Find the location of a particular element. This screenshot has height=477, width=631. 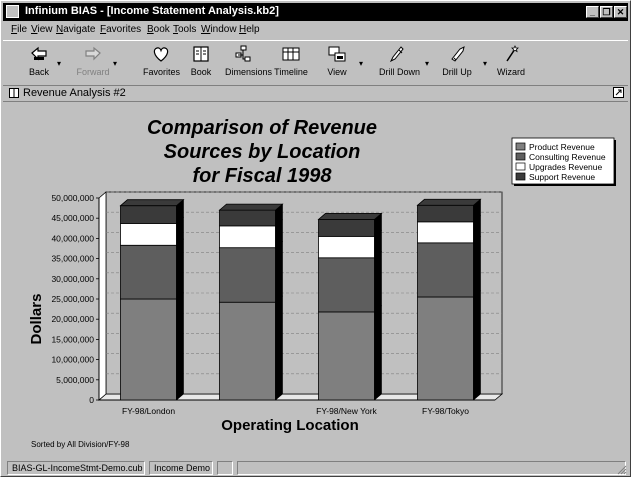

back-arrow-icon is located at coordinates (39, 53).